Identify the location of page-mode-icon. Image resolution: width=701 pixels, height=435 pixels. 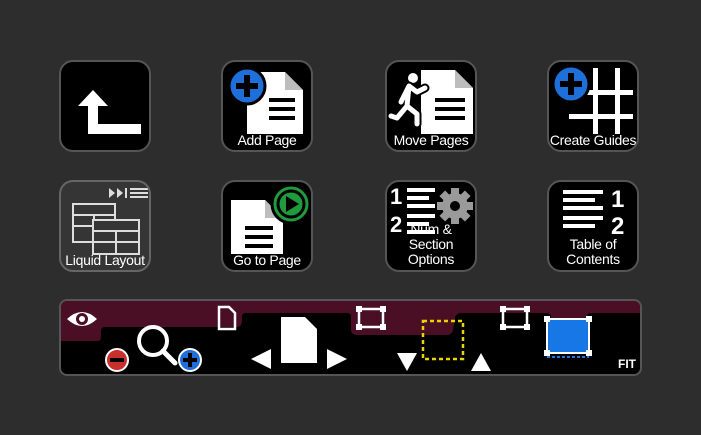
(226, 318).